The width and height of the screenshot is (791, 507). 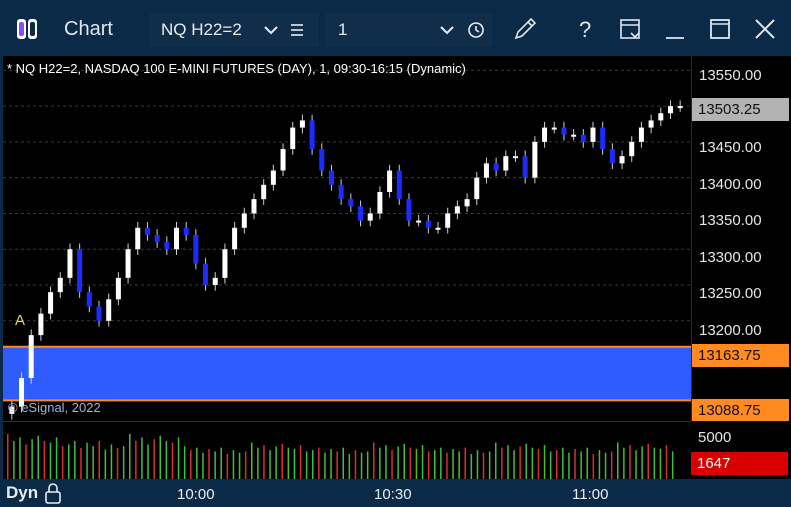 What do you see at coordinates (720, 29) in the screenshot?
I see `maximize-icon` at bounding box center [720, 29].